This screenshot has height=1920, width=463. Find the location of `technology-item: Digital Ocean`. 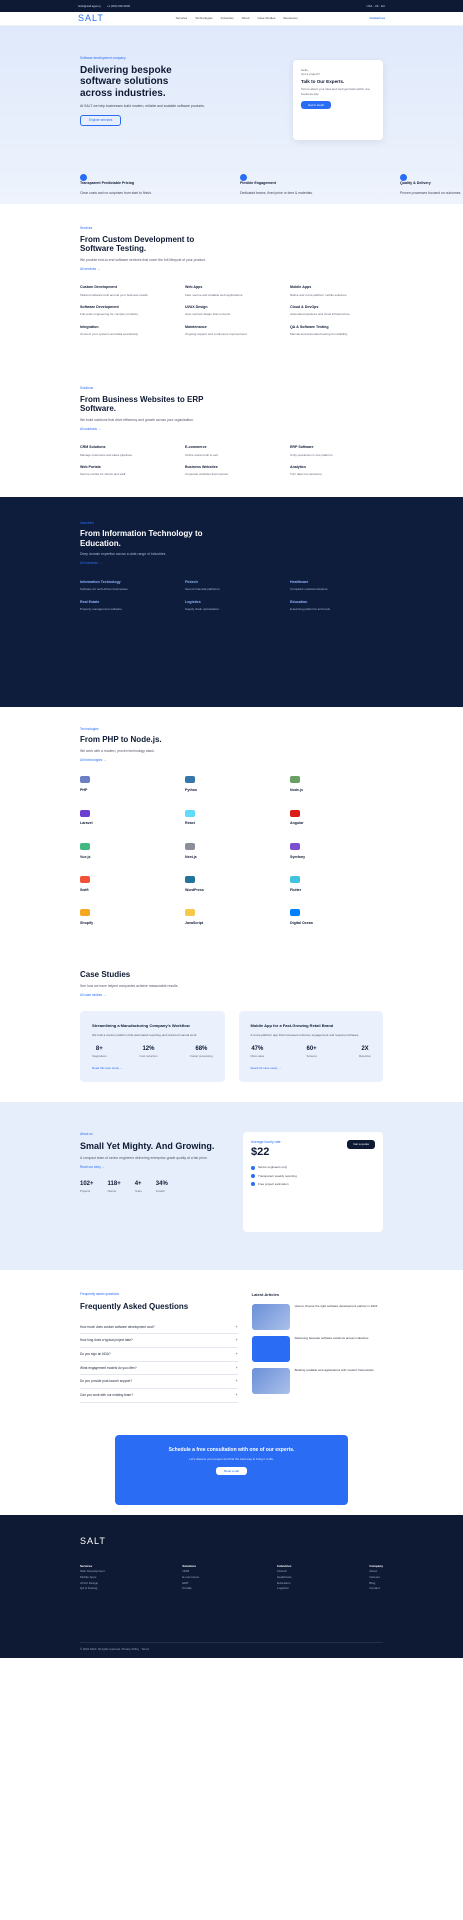

technology-item: Digital Ocean is located at coordinates (336, 918).